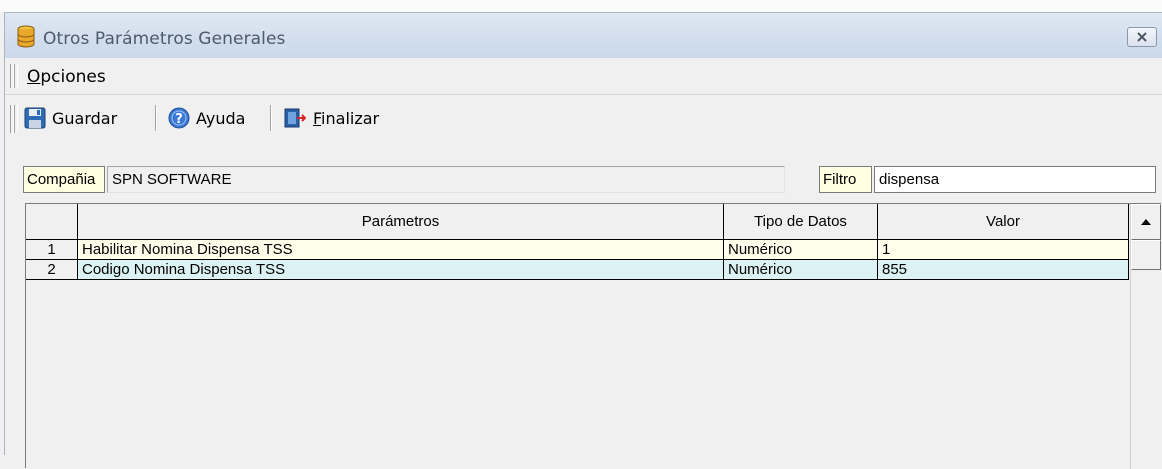 The image size is (1162, 469). What do you see at coordinates (581, 6) in the screenshot?
I see `top-strip` at bounding box center [581, 6].